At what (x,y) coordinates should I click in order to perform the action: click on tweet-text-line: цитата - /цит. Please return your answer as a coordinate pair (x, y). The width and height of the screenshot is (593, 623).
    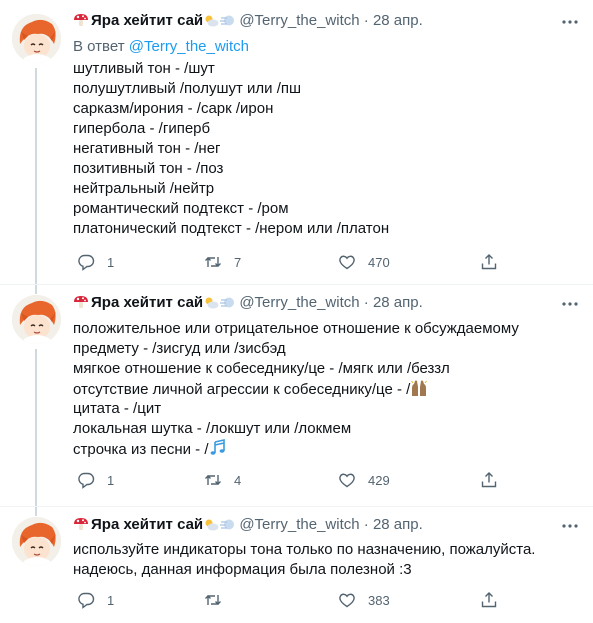
    Looking at the image, I should click on (117, 408).